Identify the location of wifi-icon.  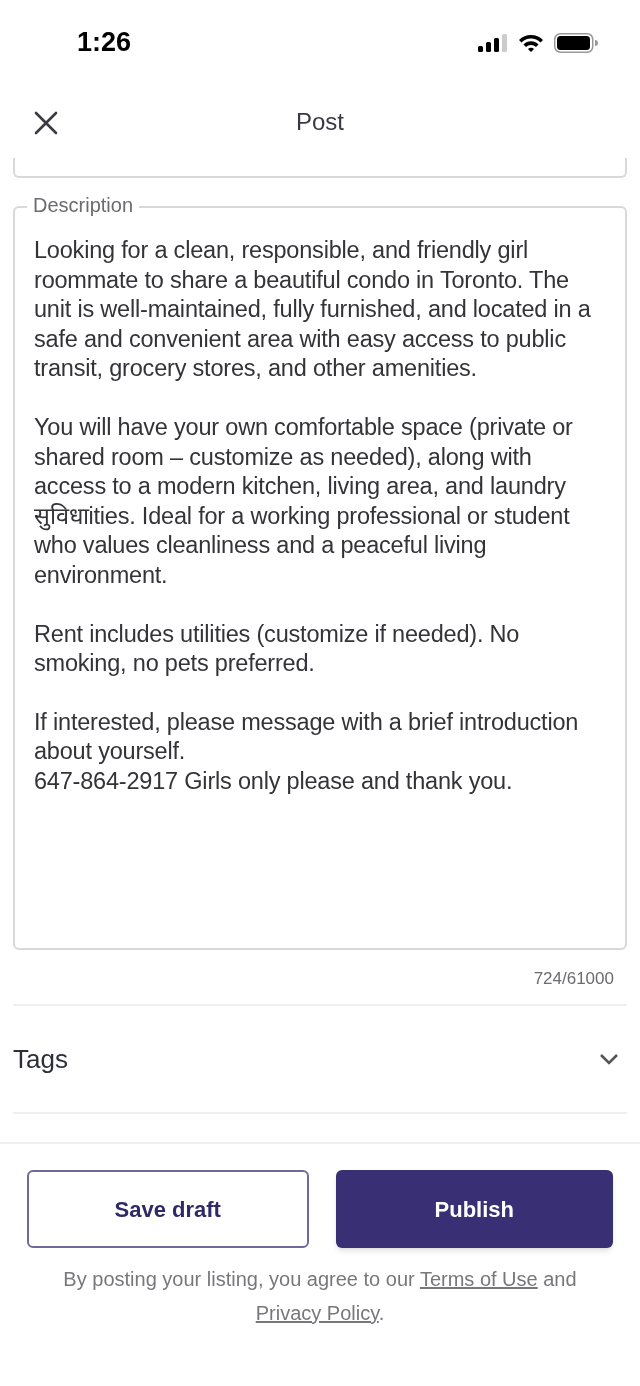
(531, 42).